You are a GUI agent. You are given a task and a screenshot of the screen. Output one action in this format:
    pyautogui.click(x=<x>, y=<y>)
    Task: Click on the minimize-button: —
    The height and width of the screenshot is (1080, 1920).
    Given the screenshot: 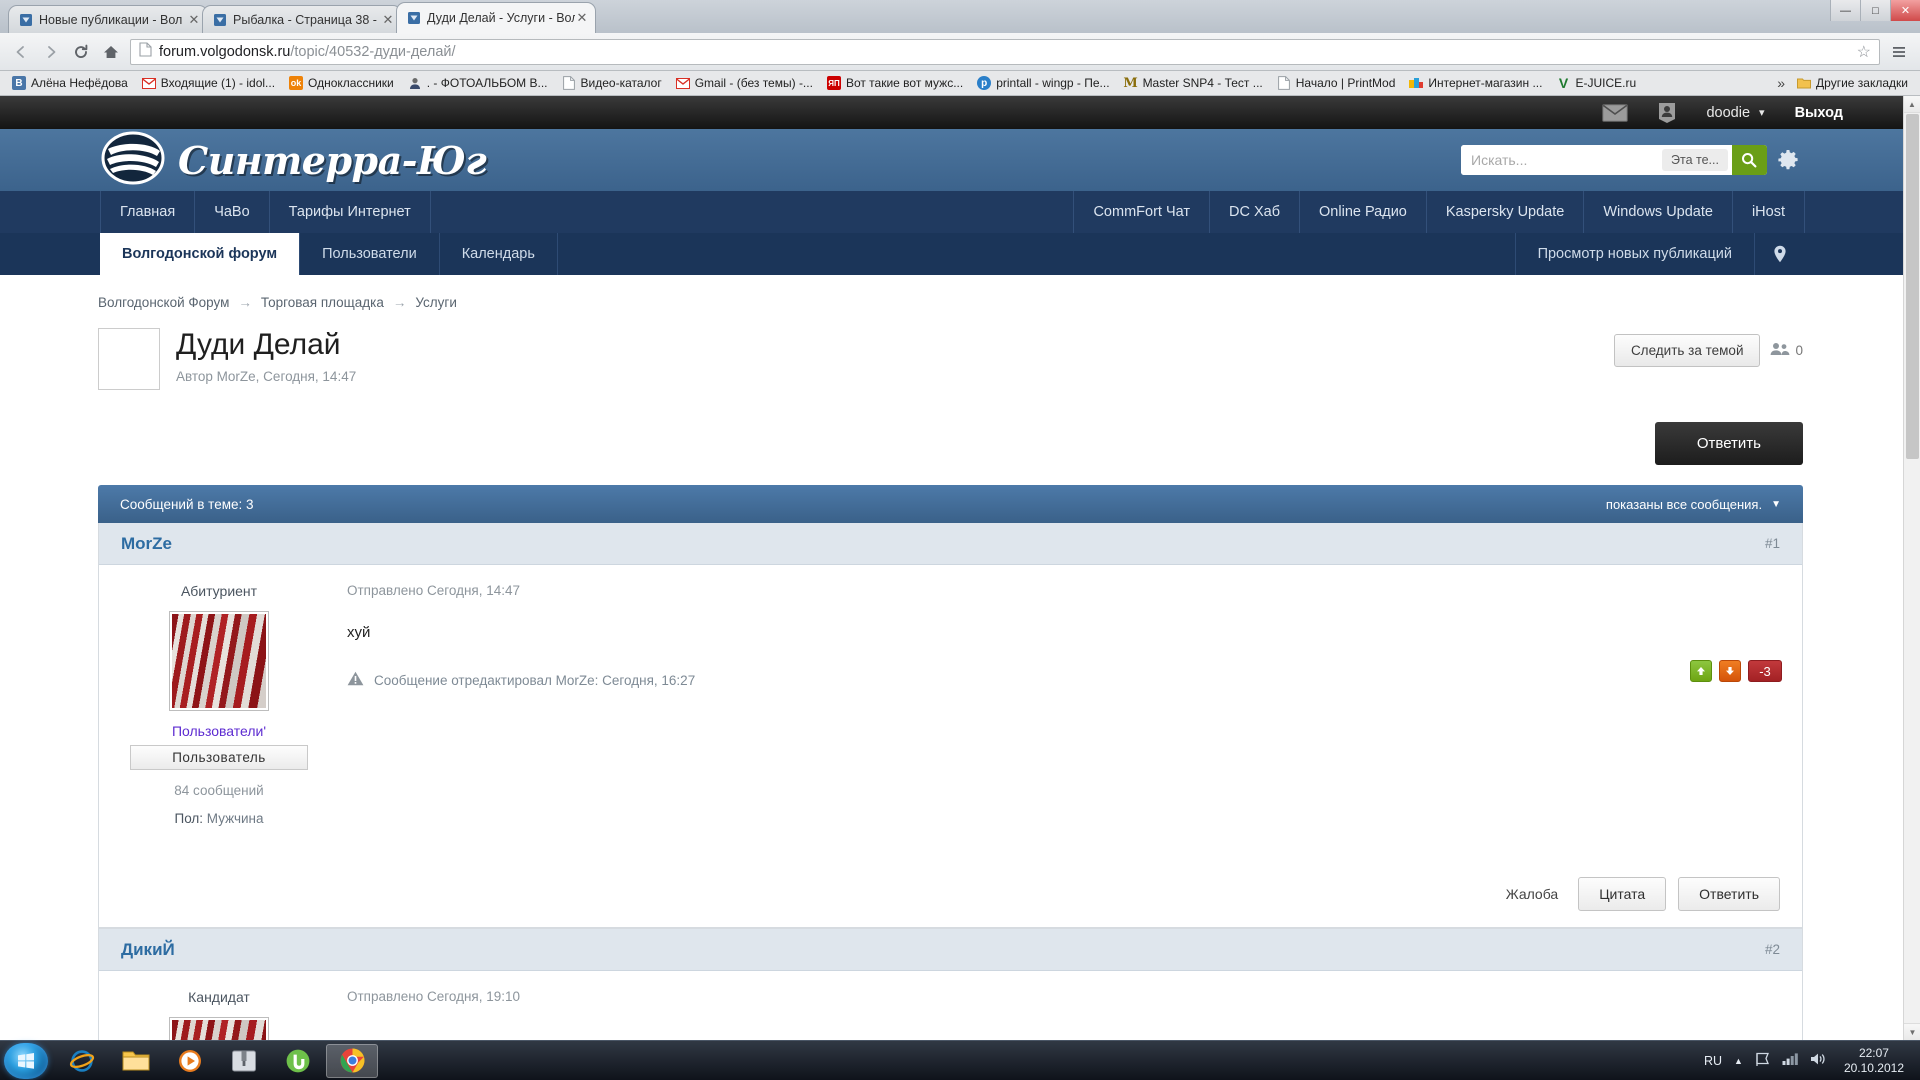 What is the action you would take?
    pyautogui.click(x=1845, y=10)
    